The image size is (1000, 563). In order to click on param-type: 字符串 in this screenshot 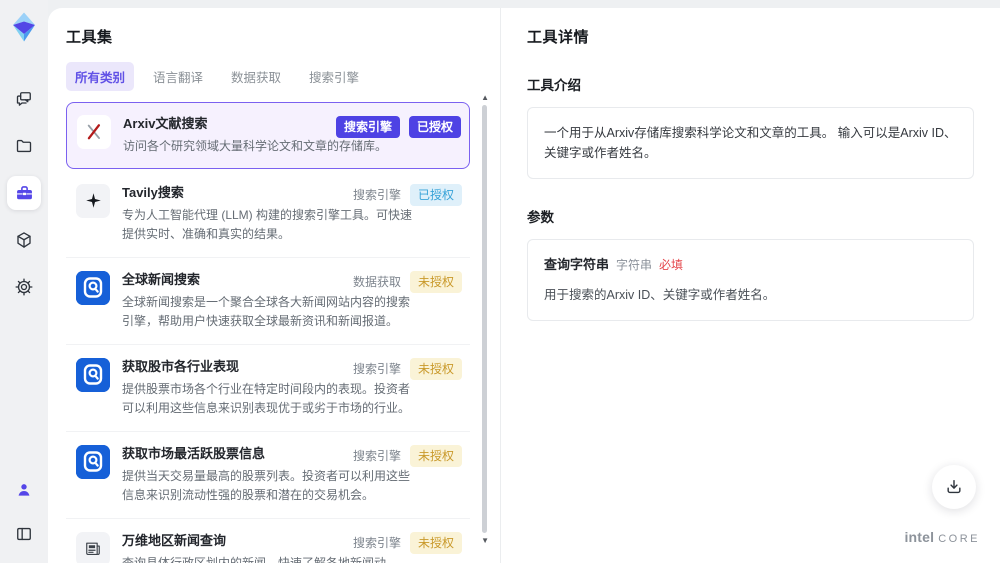, I will do `click(634, 265)`.